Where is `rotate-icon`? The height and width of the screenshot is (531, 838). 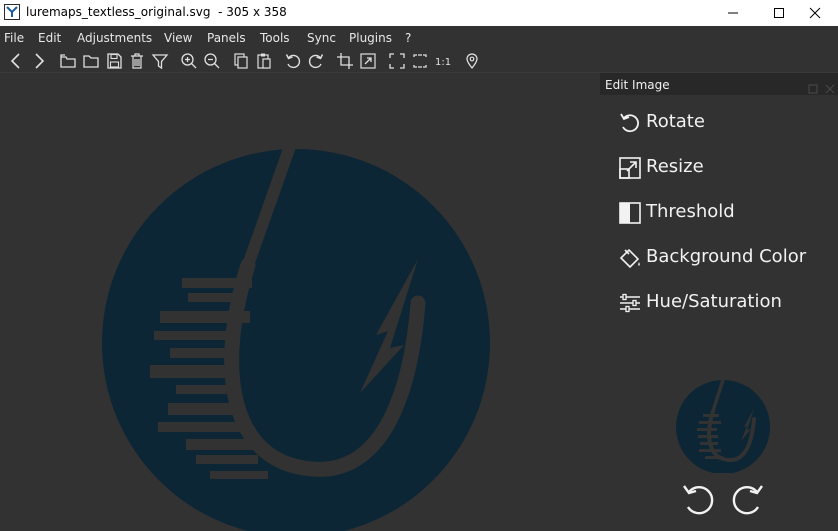 rotate-icon is located at coordinates (630, 123).